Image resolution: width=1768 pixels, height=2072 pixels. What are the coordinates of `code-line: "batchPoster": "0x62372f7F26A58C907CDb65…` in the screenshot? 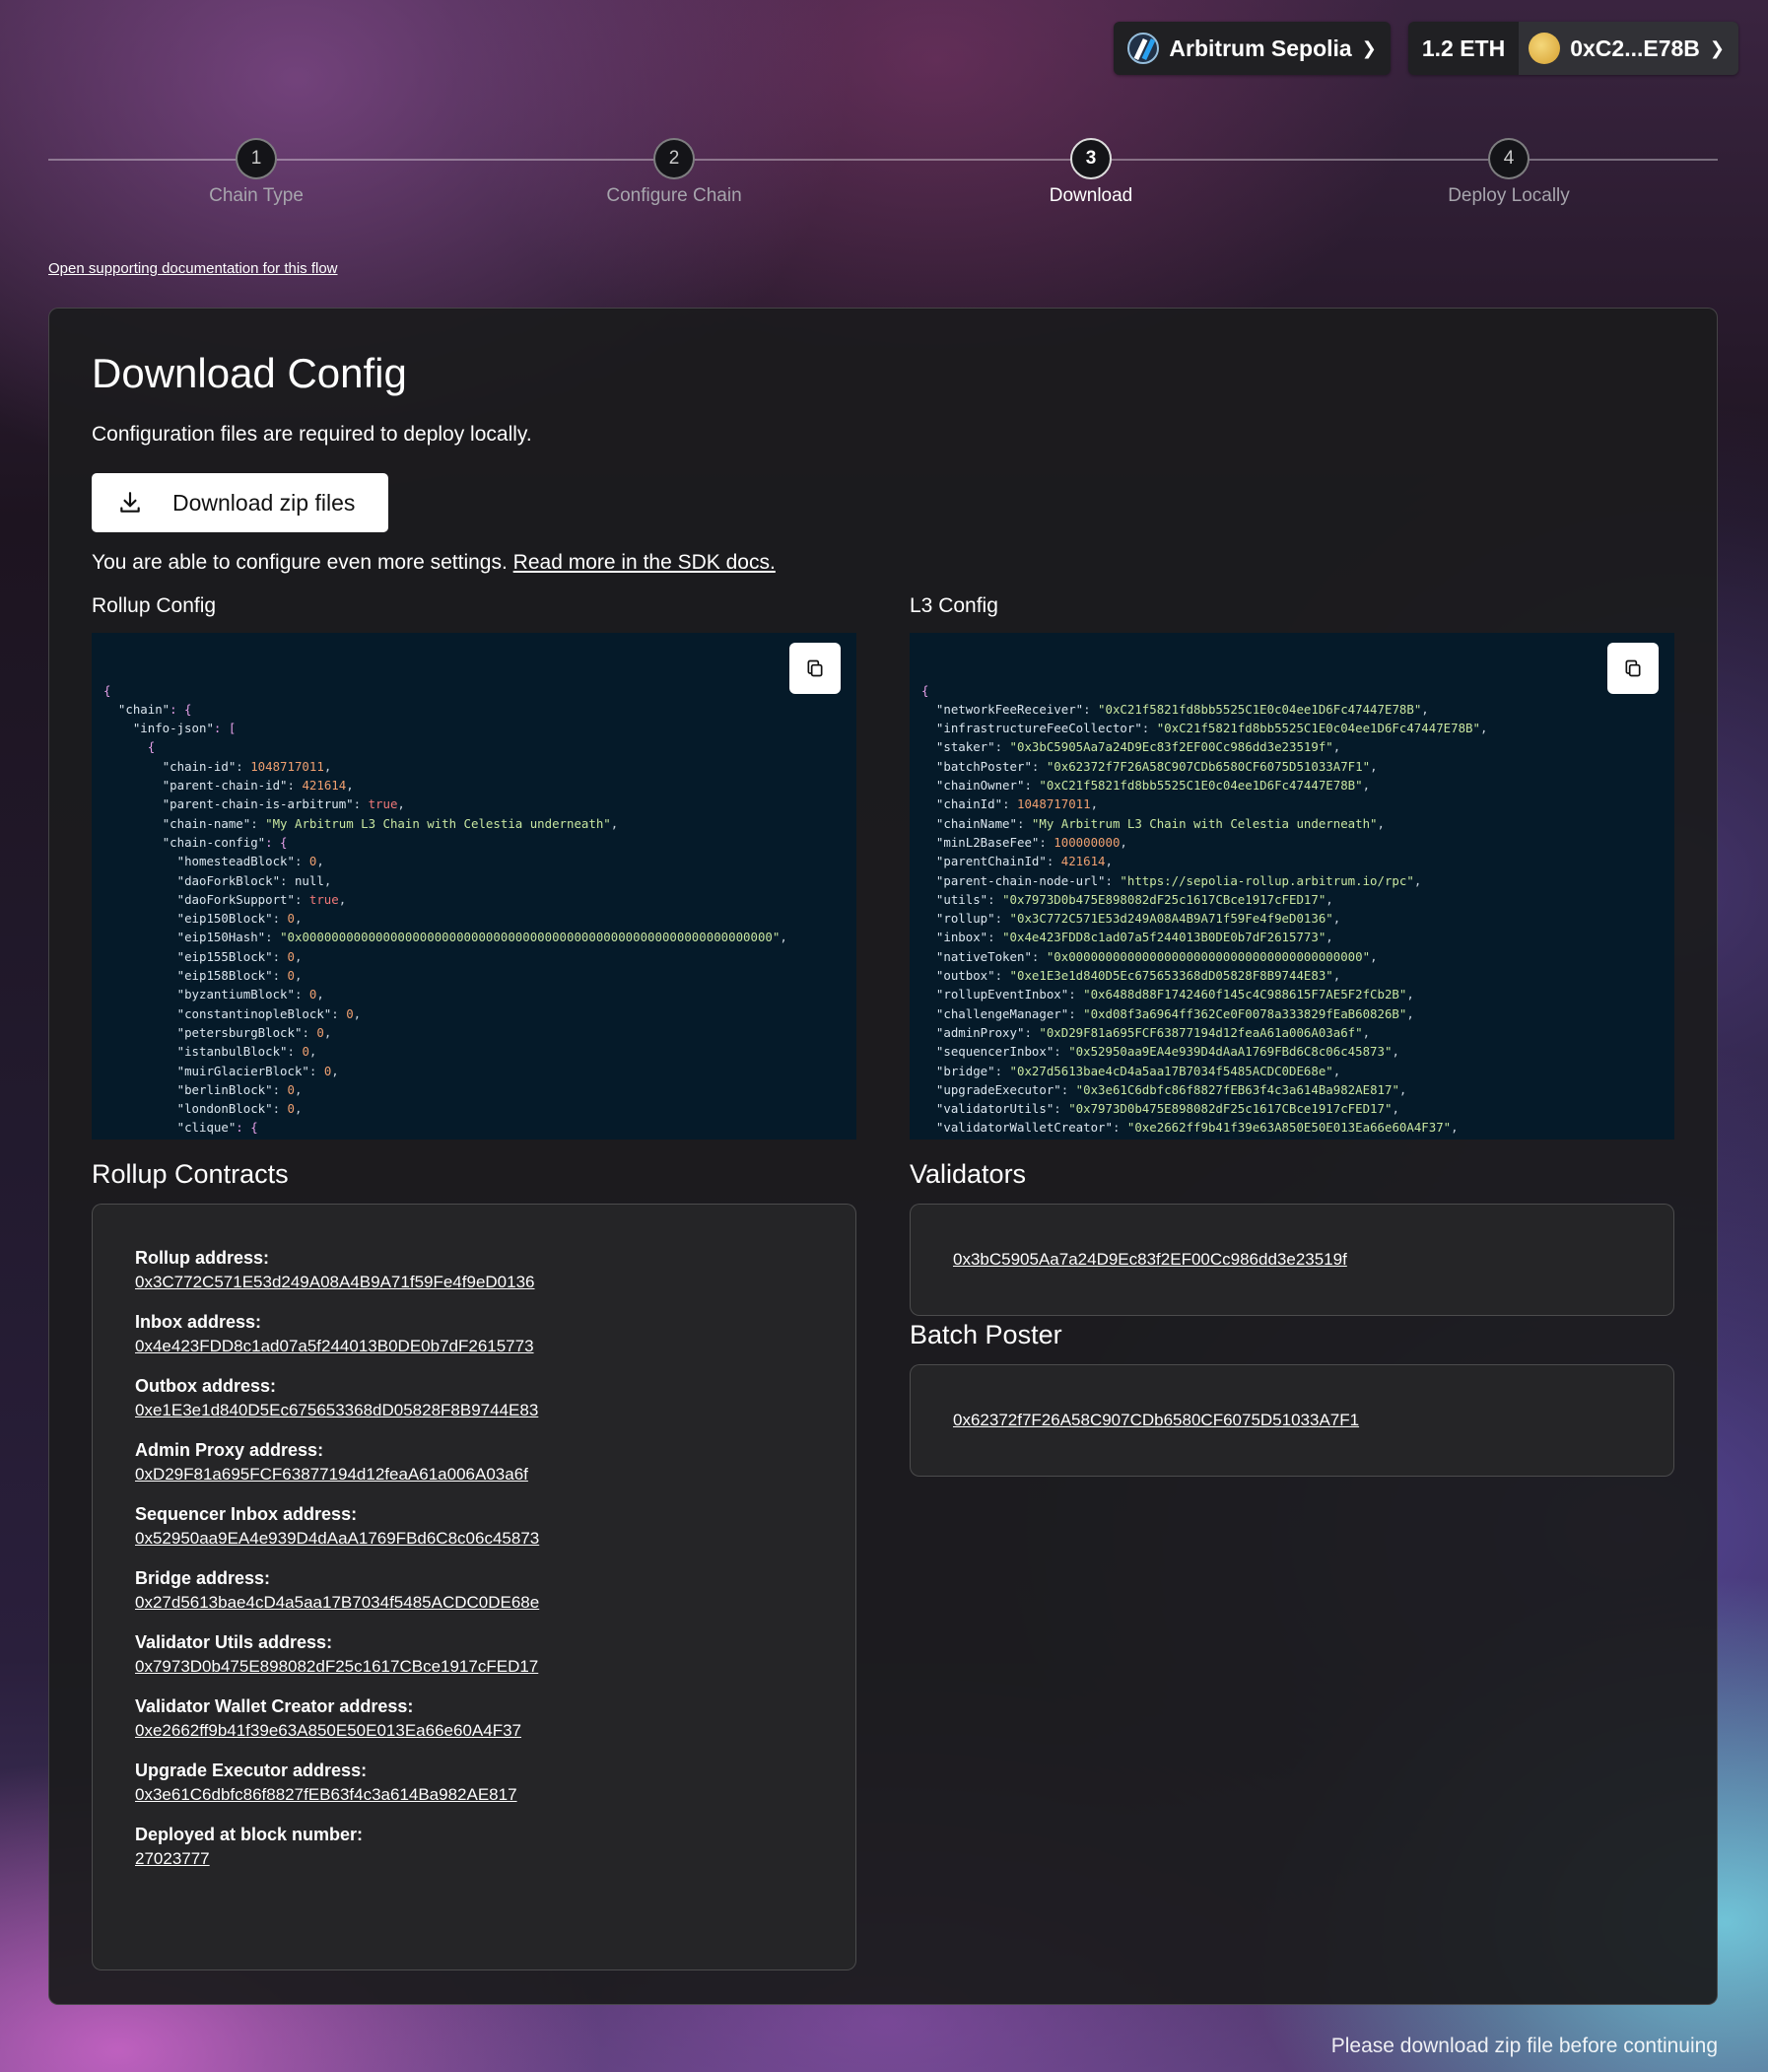 It's located at (1156, 766).